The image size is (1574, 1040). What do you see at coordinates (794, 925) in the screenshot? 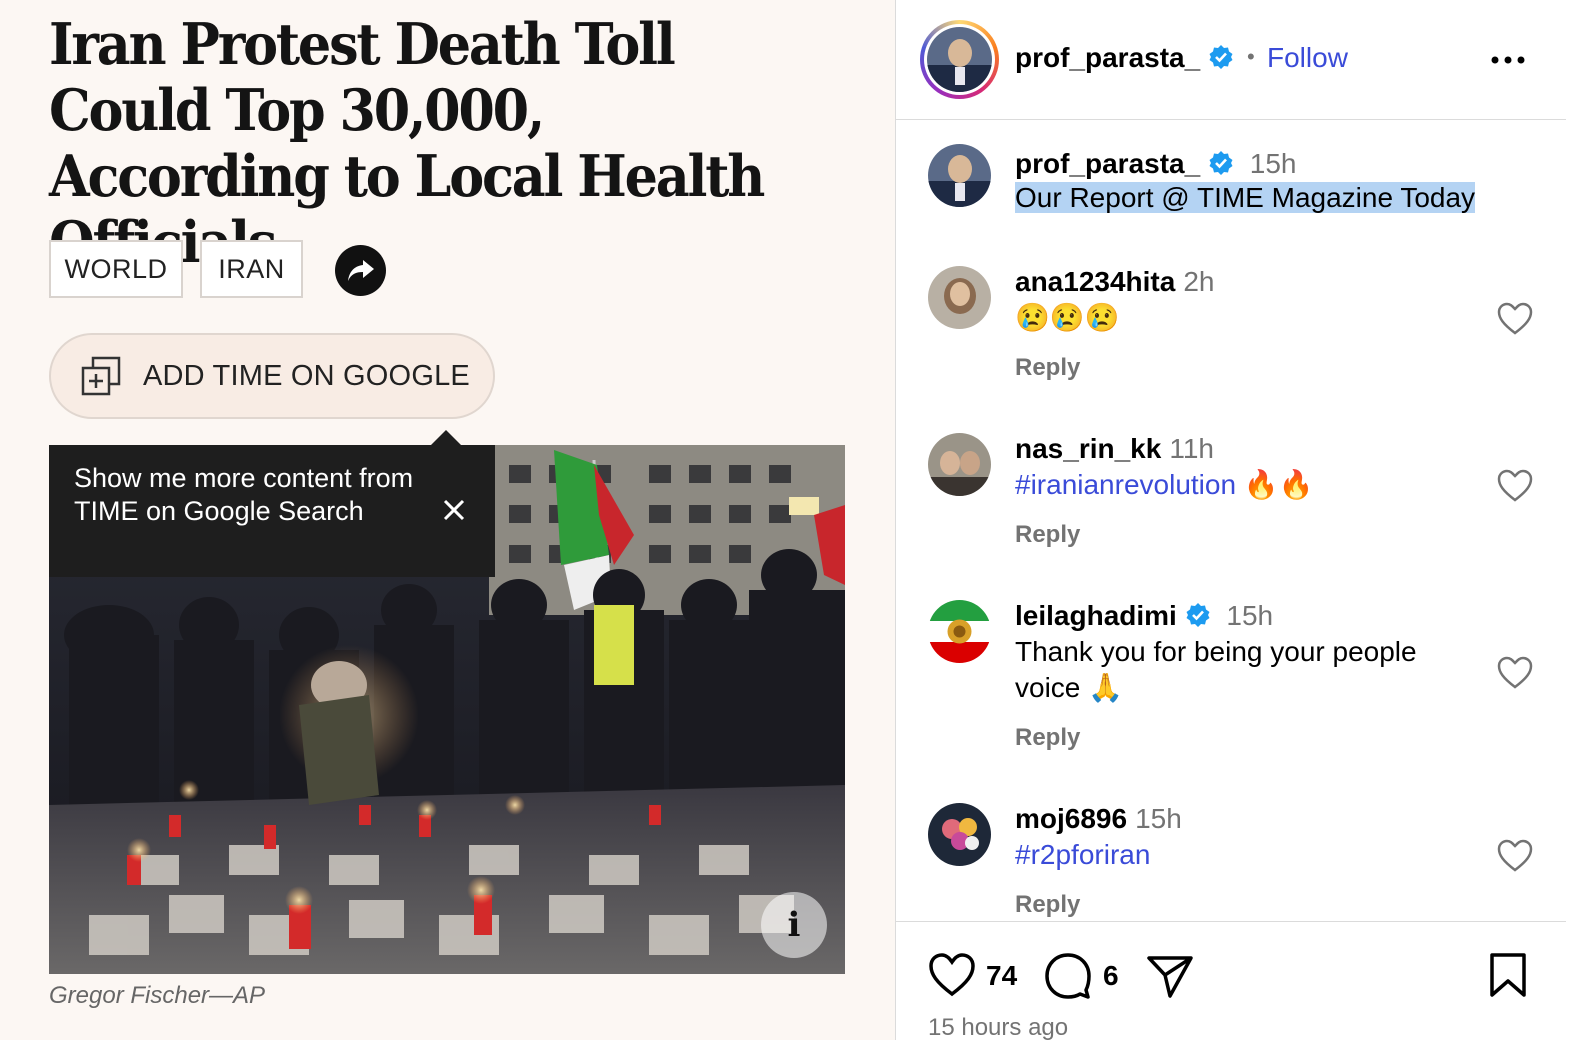
I see `info-icon: i` at bounding box center [794, 925].